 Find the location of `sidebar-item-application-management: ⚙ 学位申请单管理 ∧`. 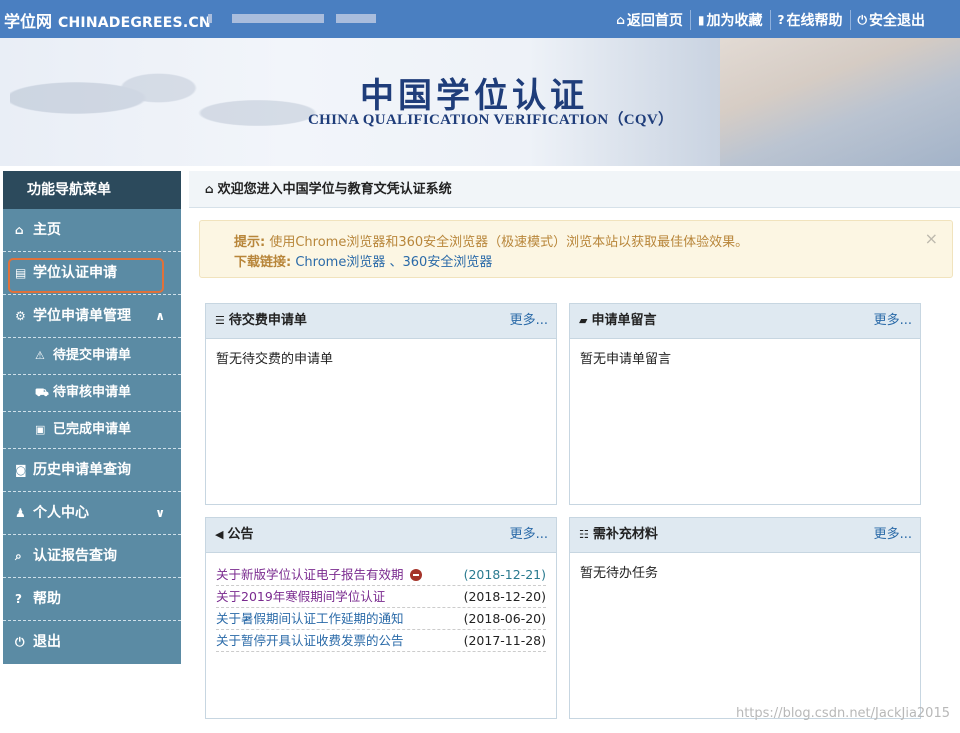

sidebar-item-application-management: ⚙ 学位申请单管理 ∧ is located at coordinates (92, 316).